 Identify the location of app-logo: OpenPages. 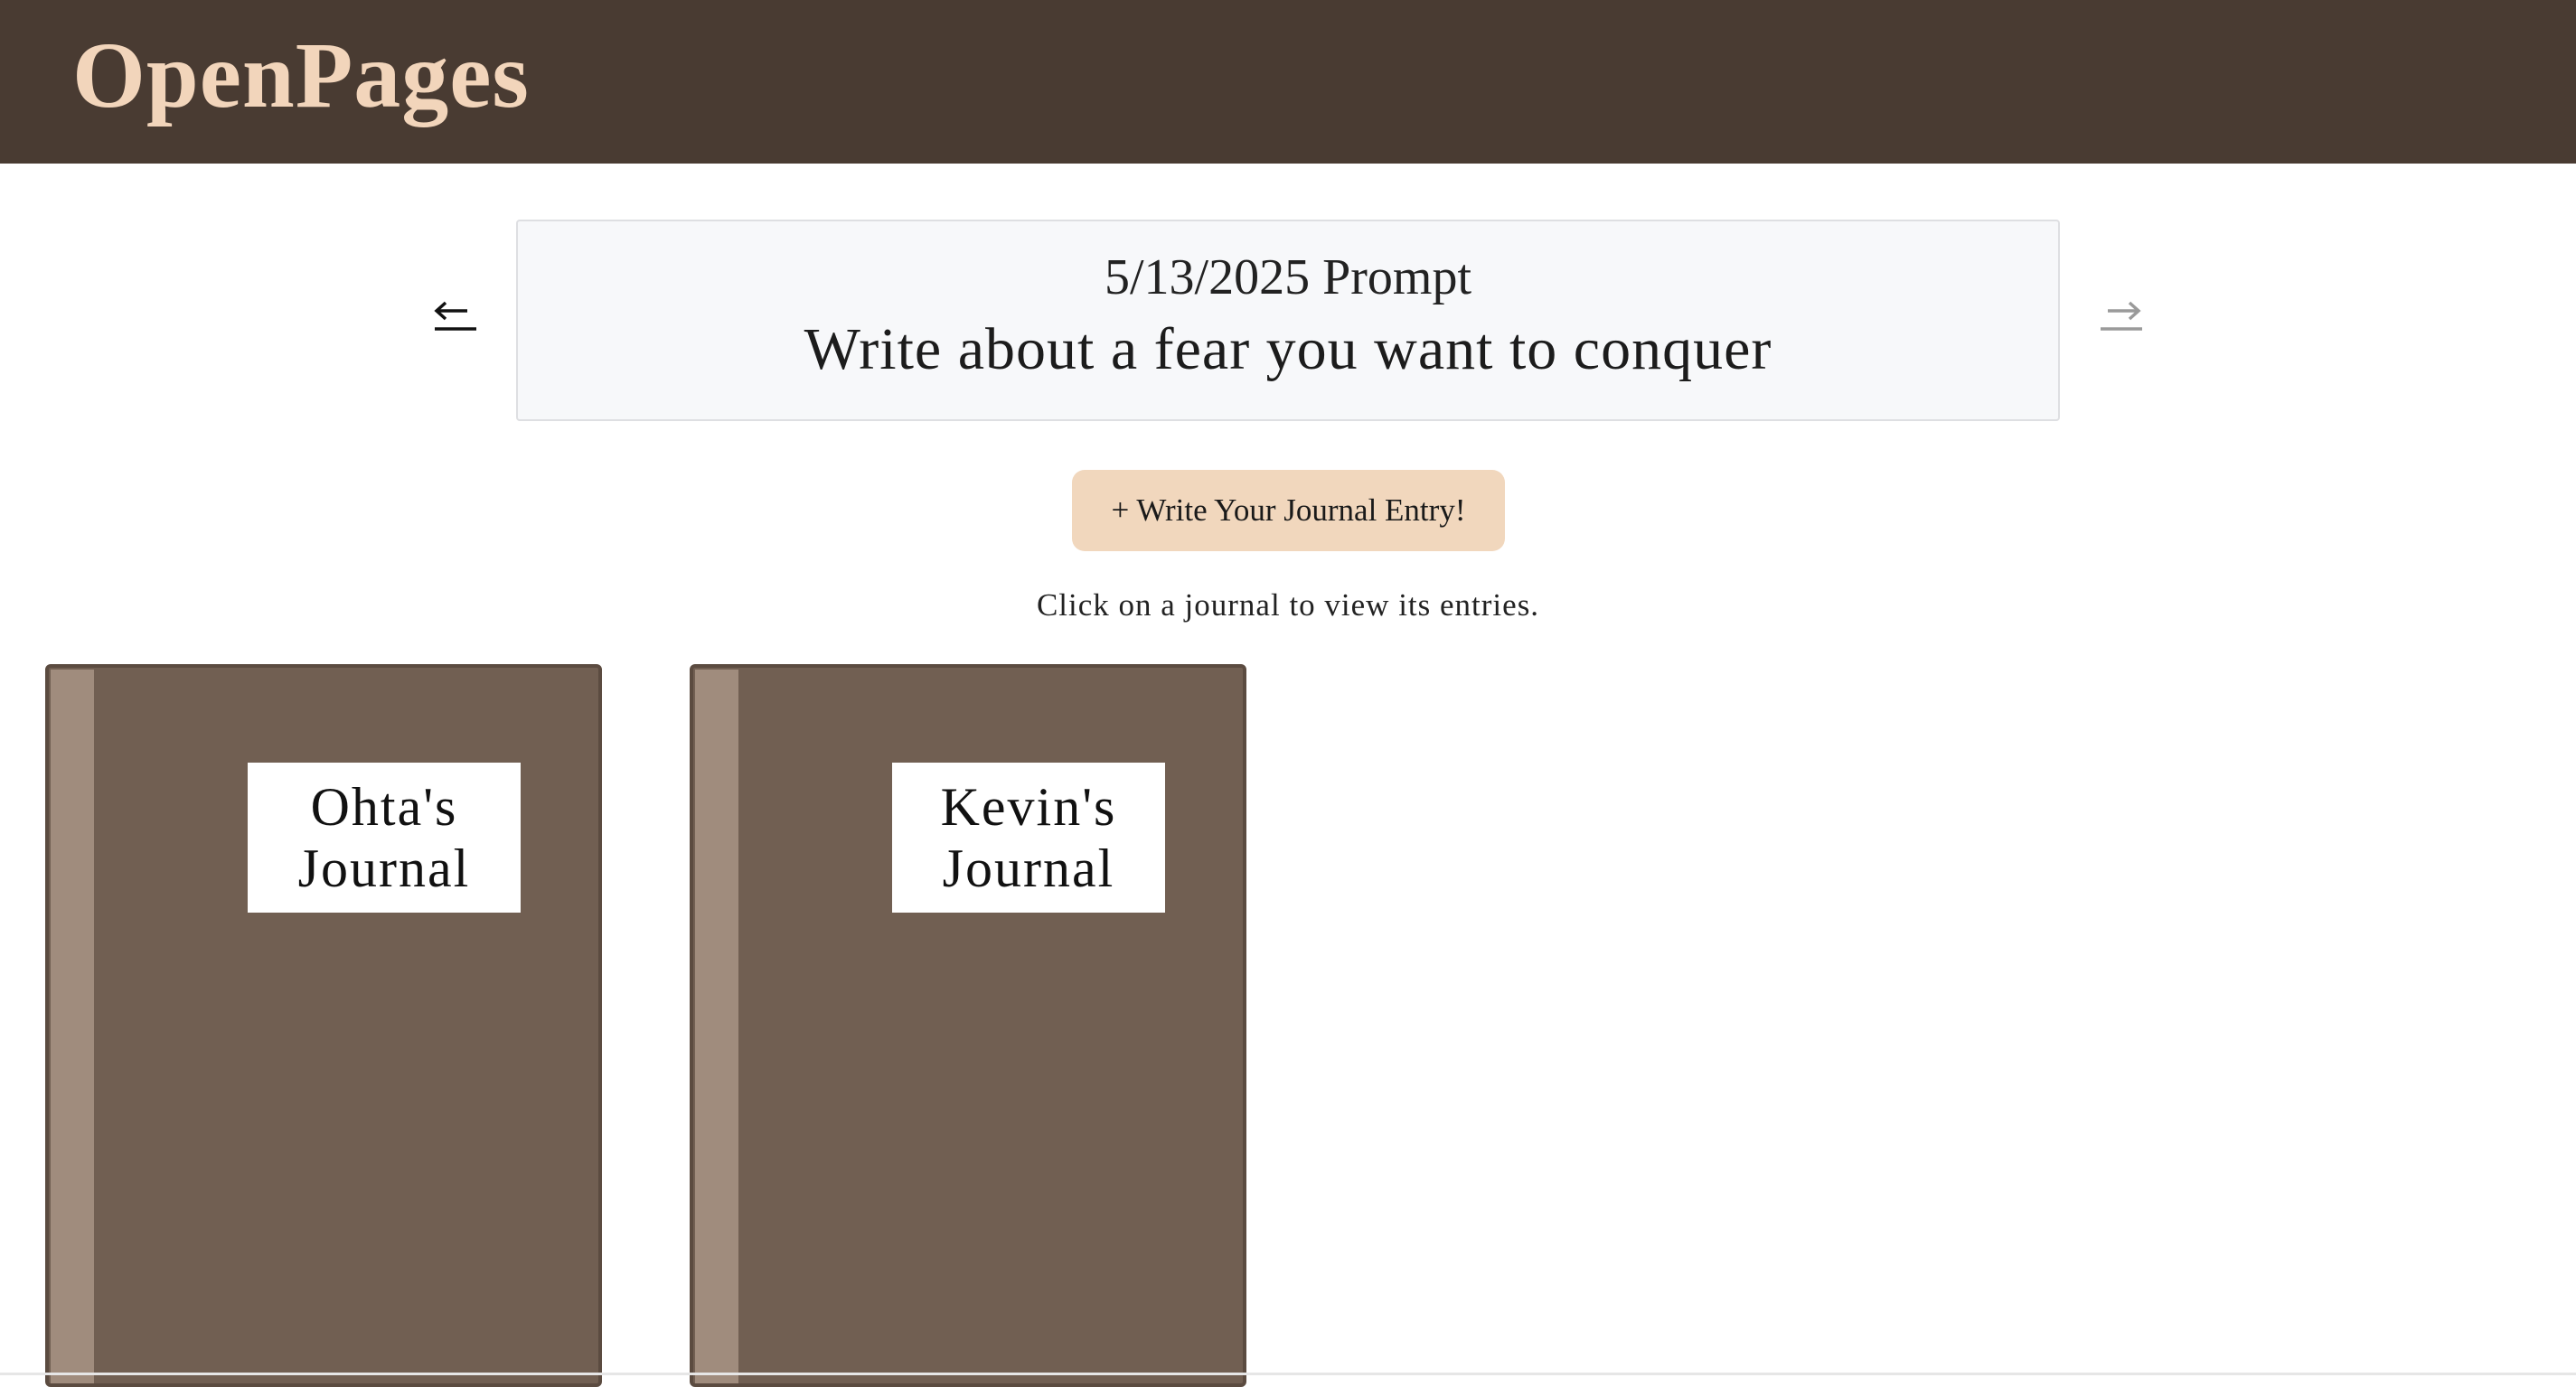
(301, 76).